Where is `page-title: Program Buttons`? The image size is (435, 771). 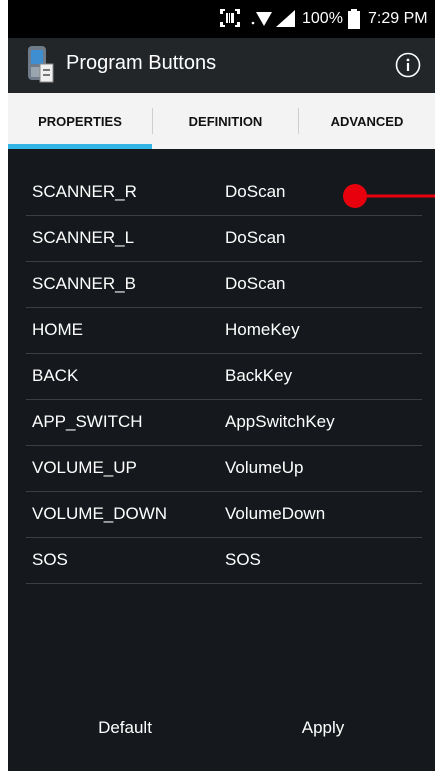 page-title: Program Buttons is located at coordinates (141, 63).